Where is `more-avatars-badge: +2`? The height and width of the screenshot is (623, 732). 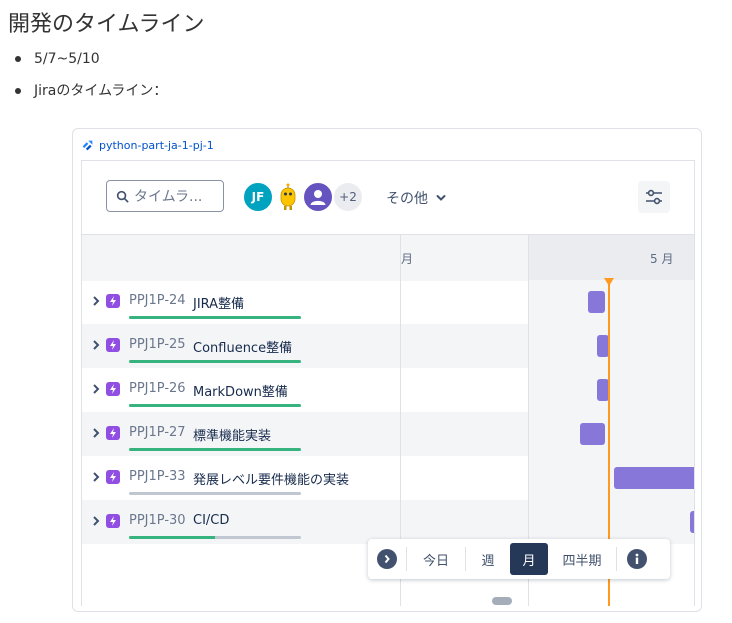
more-avatars-badge: +2 is located at coordinates (348, 197).